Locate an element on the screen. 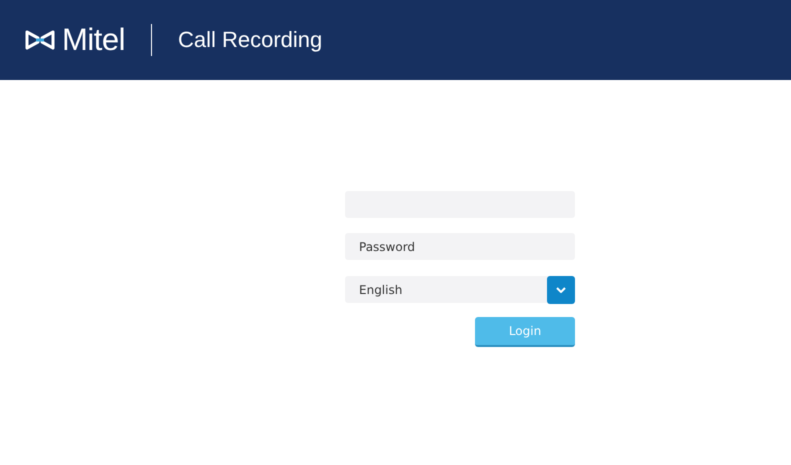  brand-name: Mitel is located at coordinates (93, 40).